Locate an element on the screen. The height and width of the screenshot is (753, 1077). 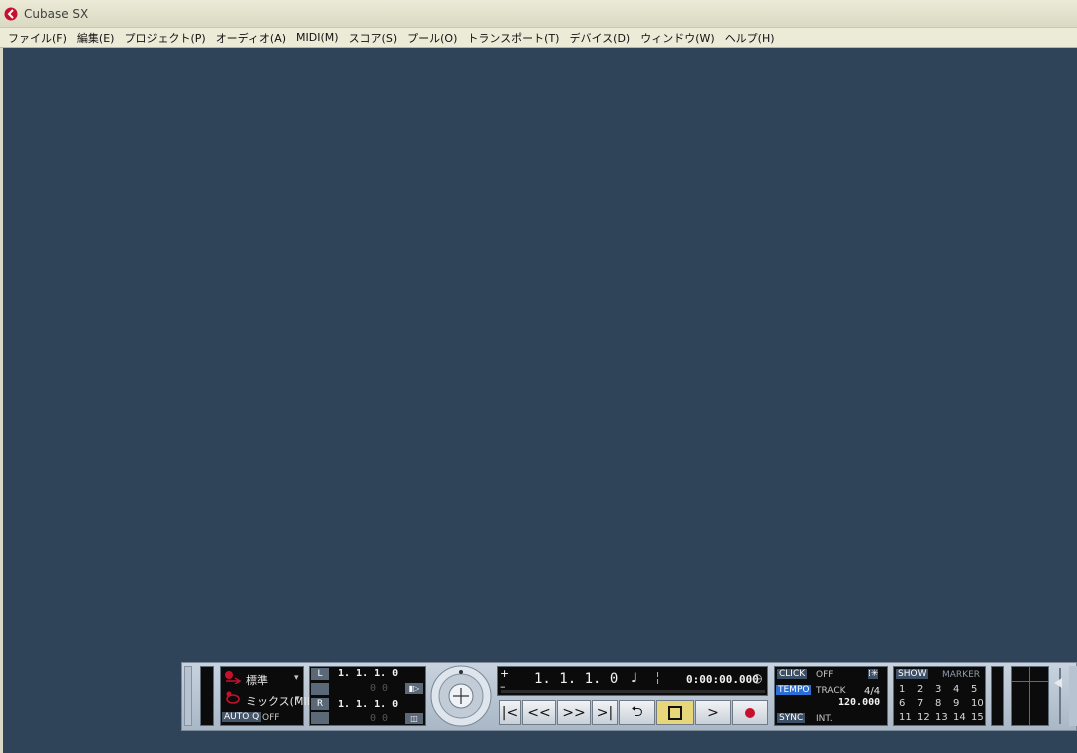
menu-pool: プール(O) is located at coordinates (432, 38).